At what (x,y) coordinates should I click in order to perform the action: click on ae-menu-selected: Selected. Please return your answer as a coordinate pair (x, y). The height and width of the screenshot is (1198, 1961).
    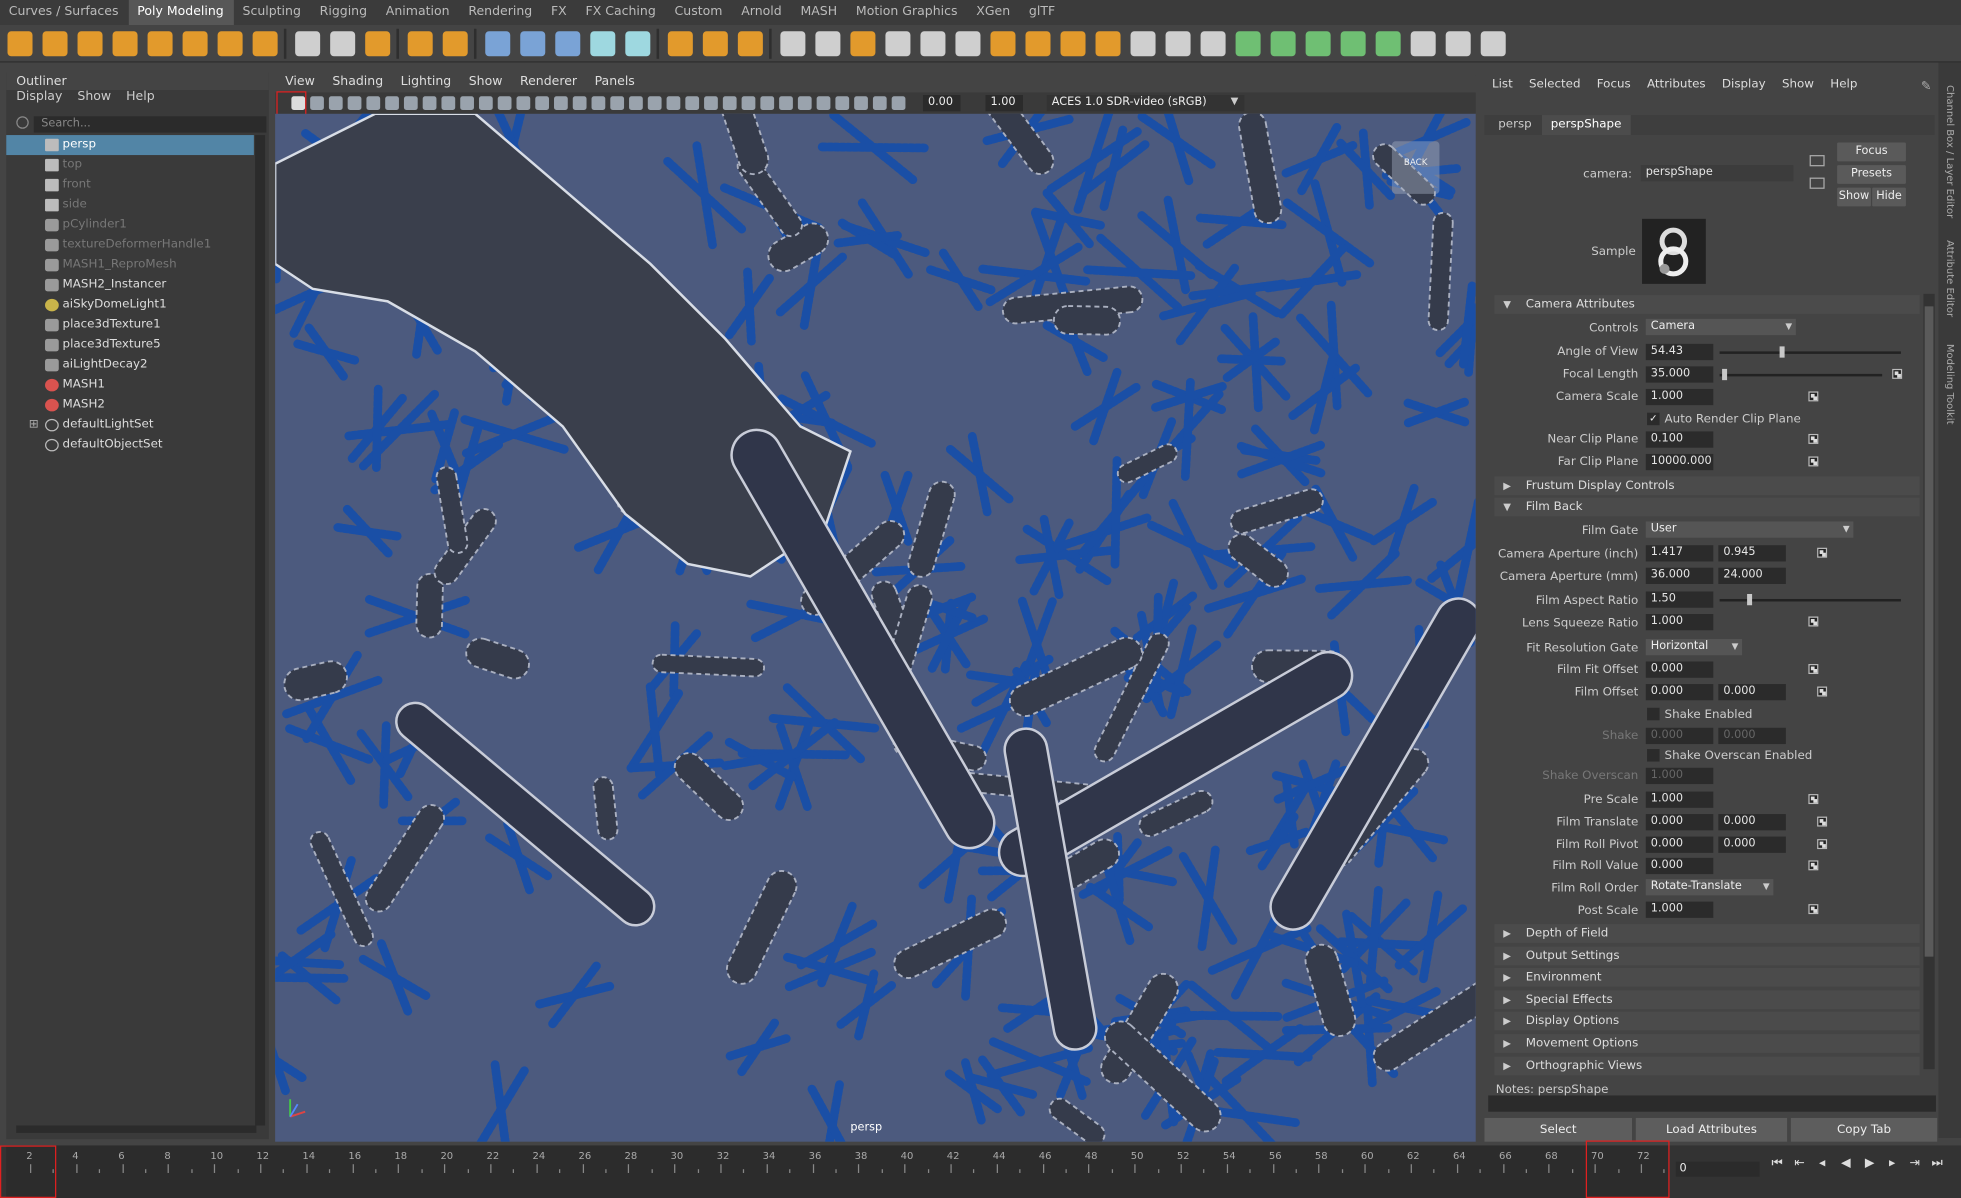
    Looking at the image, I should click on (1555, 88).